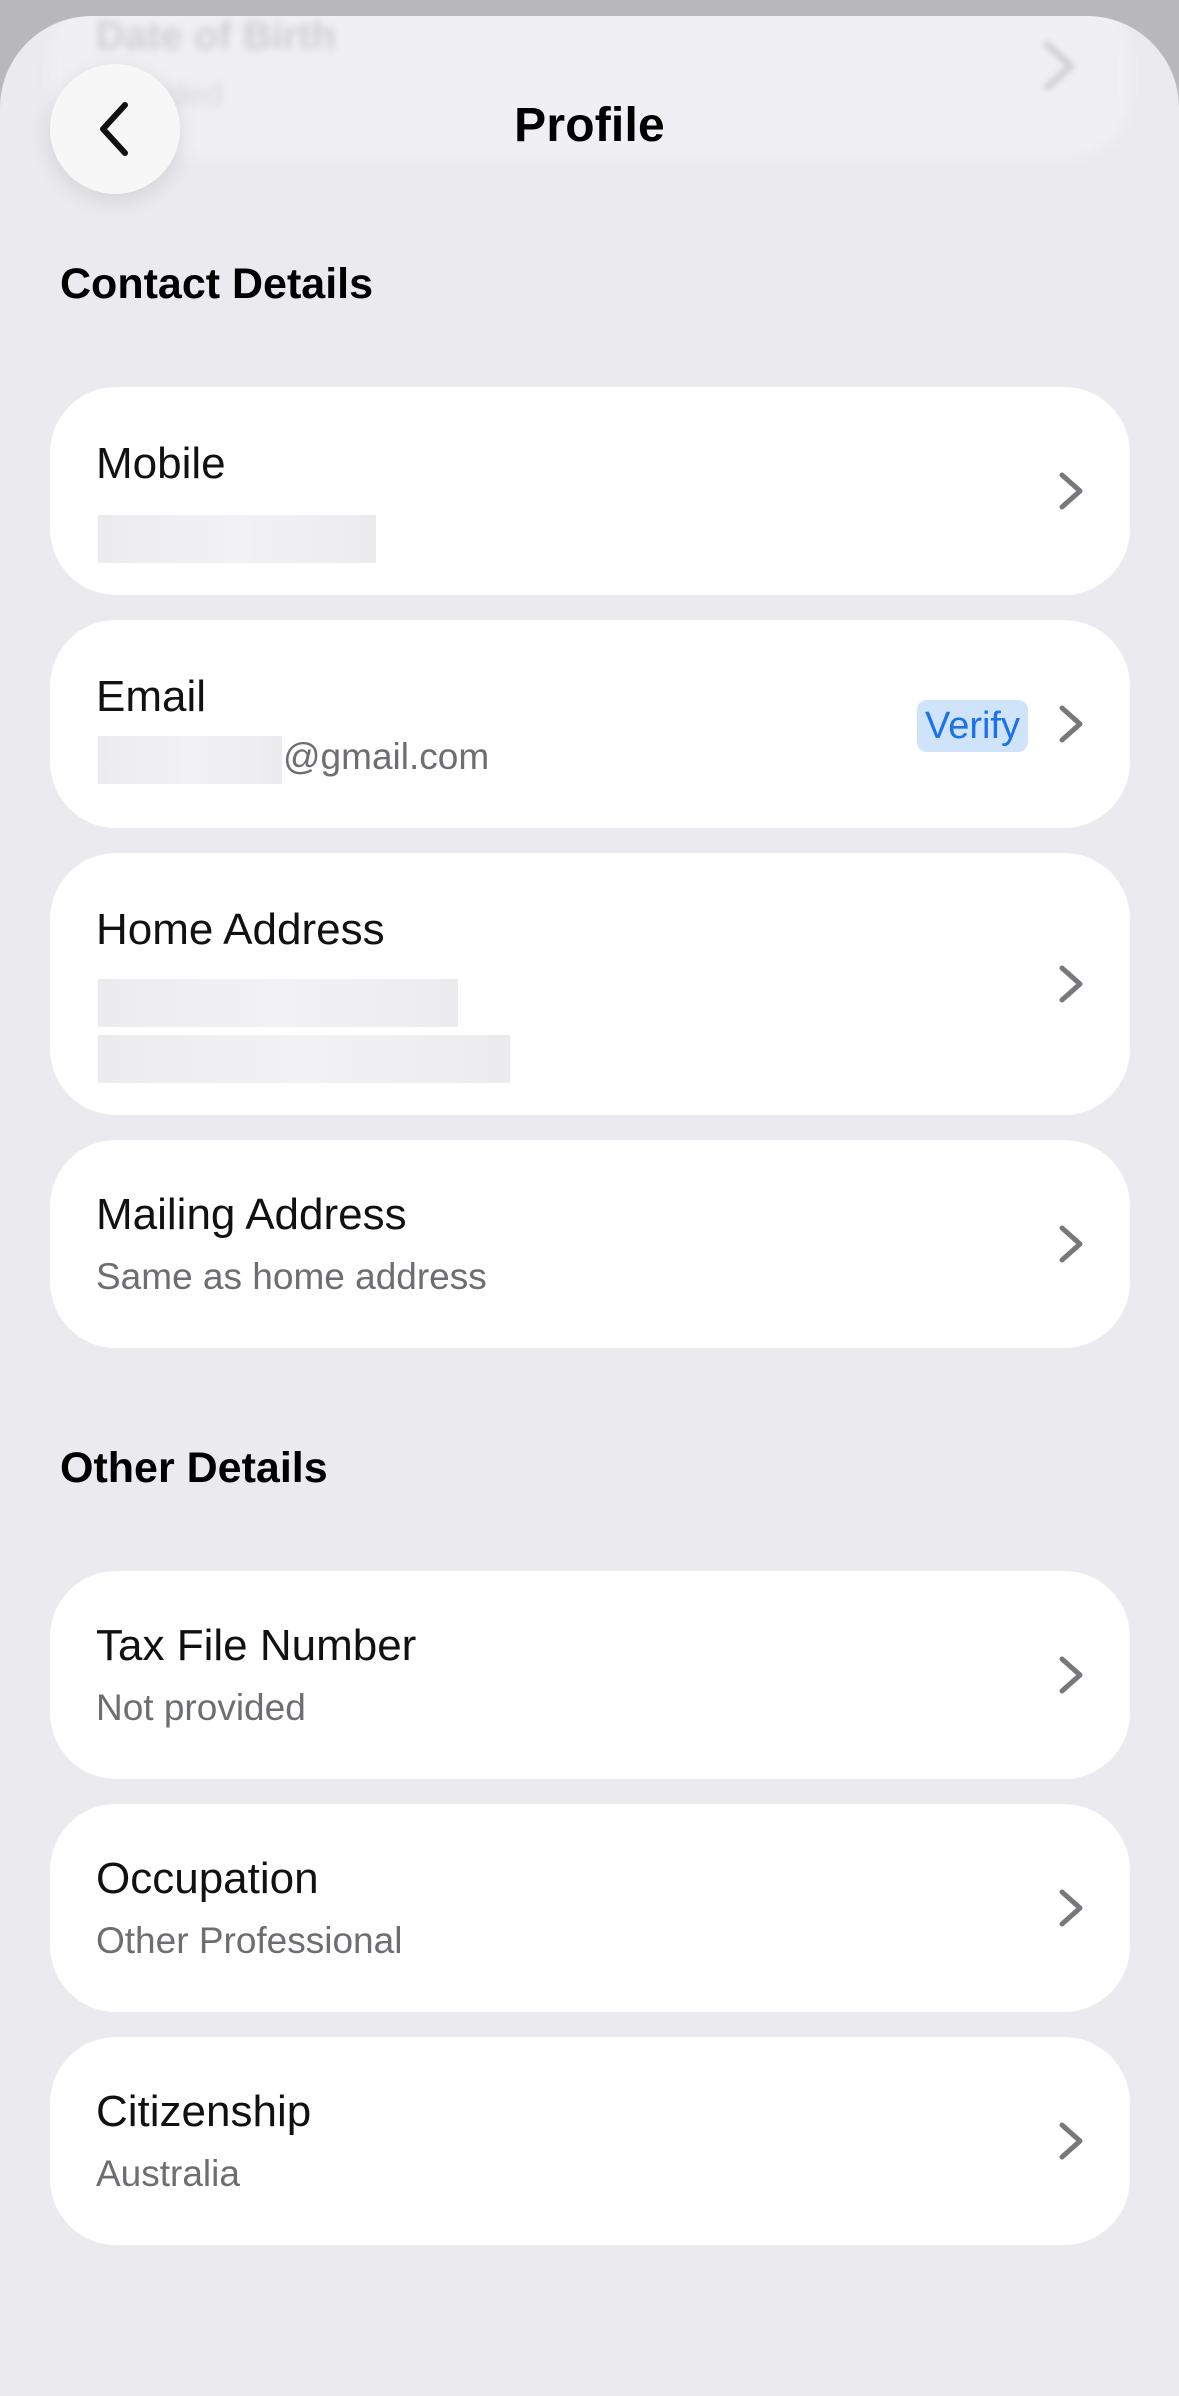 This screenshot has height=2396, width=1179. Describe the element at coordinates (291, 1276) in the screenshot. I see `mailing-address-value: Same as home address` at that location.